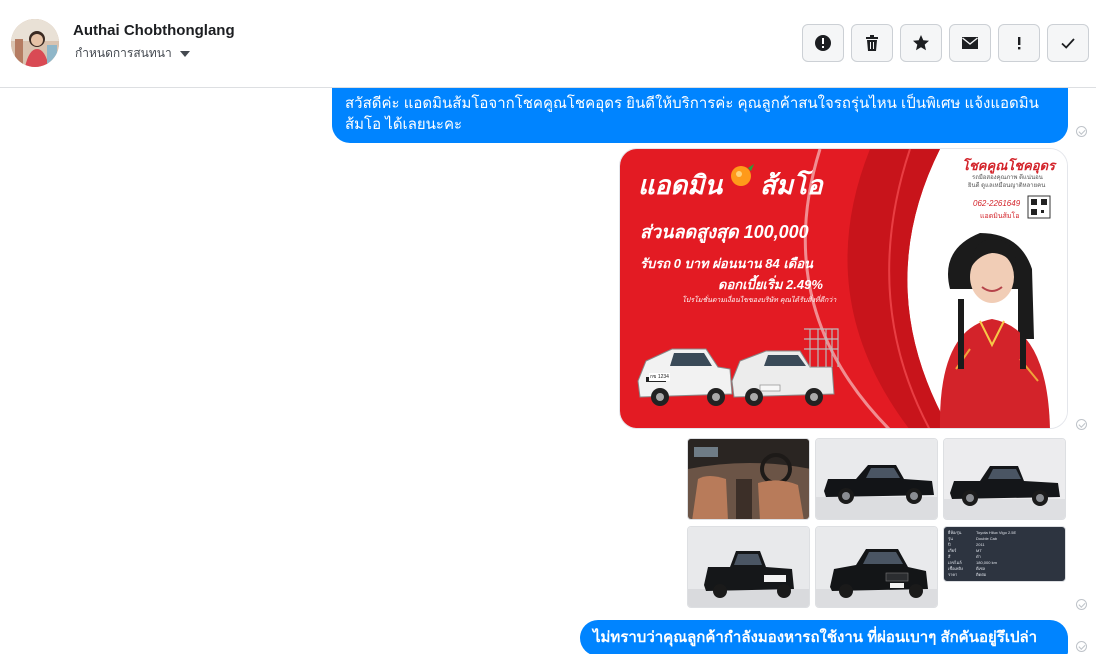  What do you see at coordinates (1004, 575) in the screenshot?
I see `spec-row: ราคา ติดต่อ` at bounding box center [1004, 575].